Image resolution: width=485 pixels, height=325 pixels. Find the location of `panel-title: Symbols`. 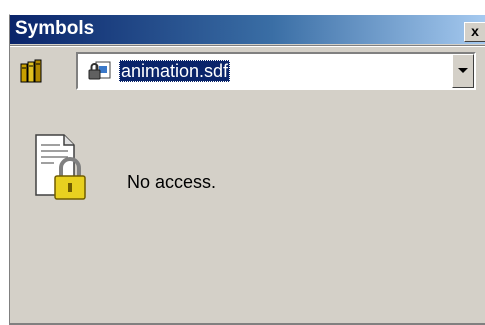

panel-title: Symbols is located at coordinates (55, 28).